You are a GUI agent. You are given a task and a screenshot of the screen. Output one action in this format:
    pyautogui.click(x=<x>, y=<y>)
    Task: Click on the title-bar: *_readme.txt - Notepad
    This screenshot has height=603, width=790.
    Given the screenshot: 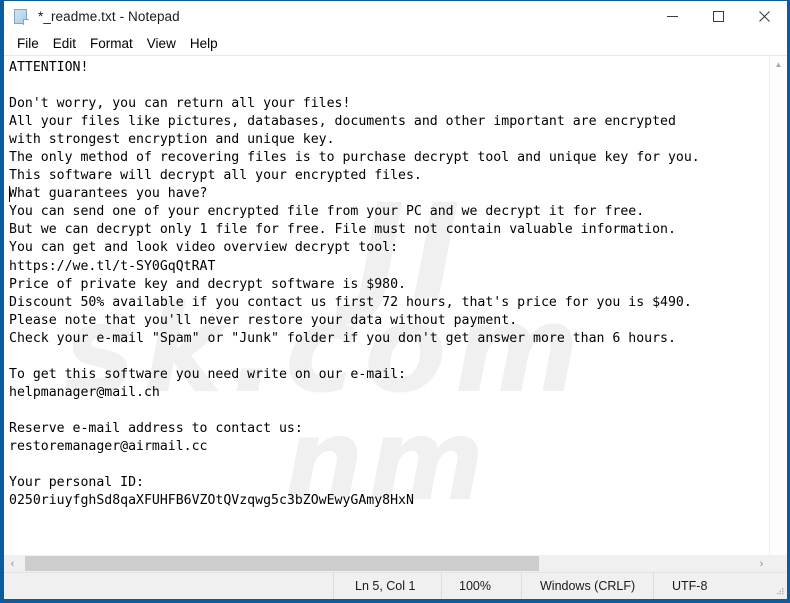 What is the action you would take?
    pyautogui.click(x=395, y=16)
    